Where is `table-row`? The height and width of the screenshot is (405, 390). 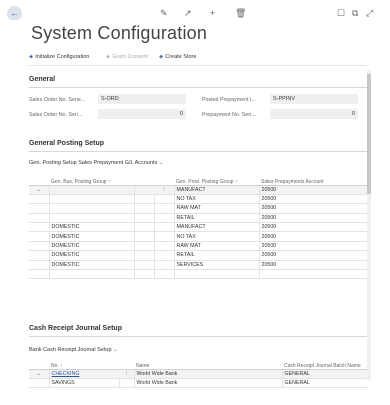 table-row is located at coordinates (199, 274).